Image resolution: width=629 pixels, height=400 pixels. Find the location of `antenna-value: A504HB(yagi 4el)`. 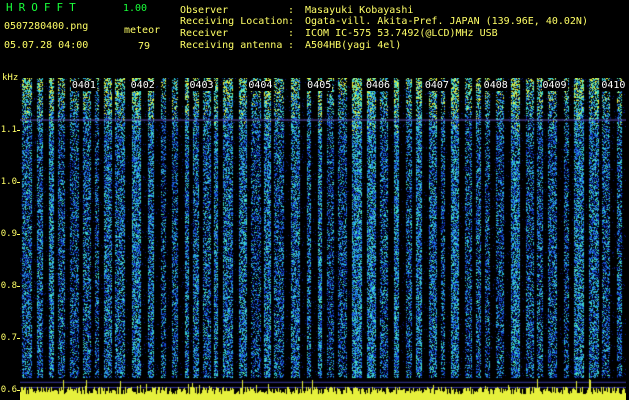

antenna-value: A504HB(yagi 4el) is located at coordinates (353, 45).